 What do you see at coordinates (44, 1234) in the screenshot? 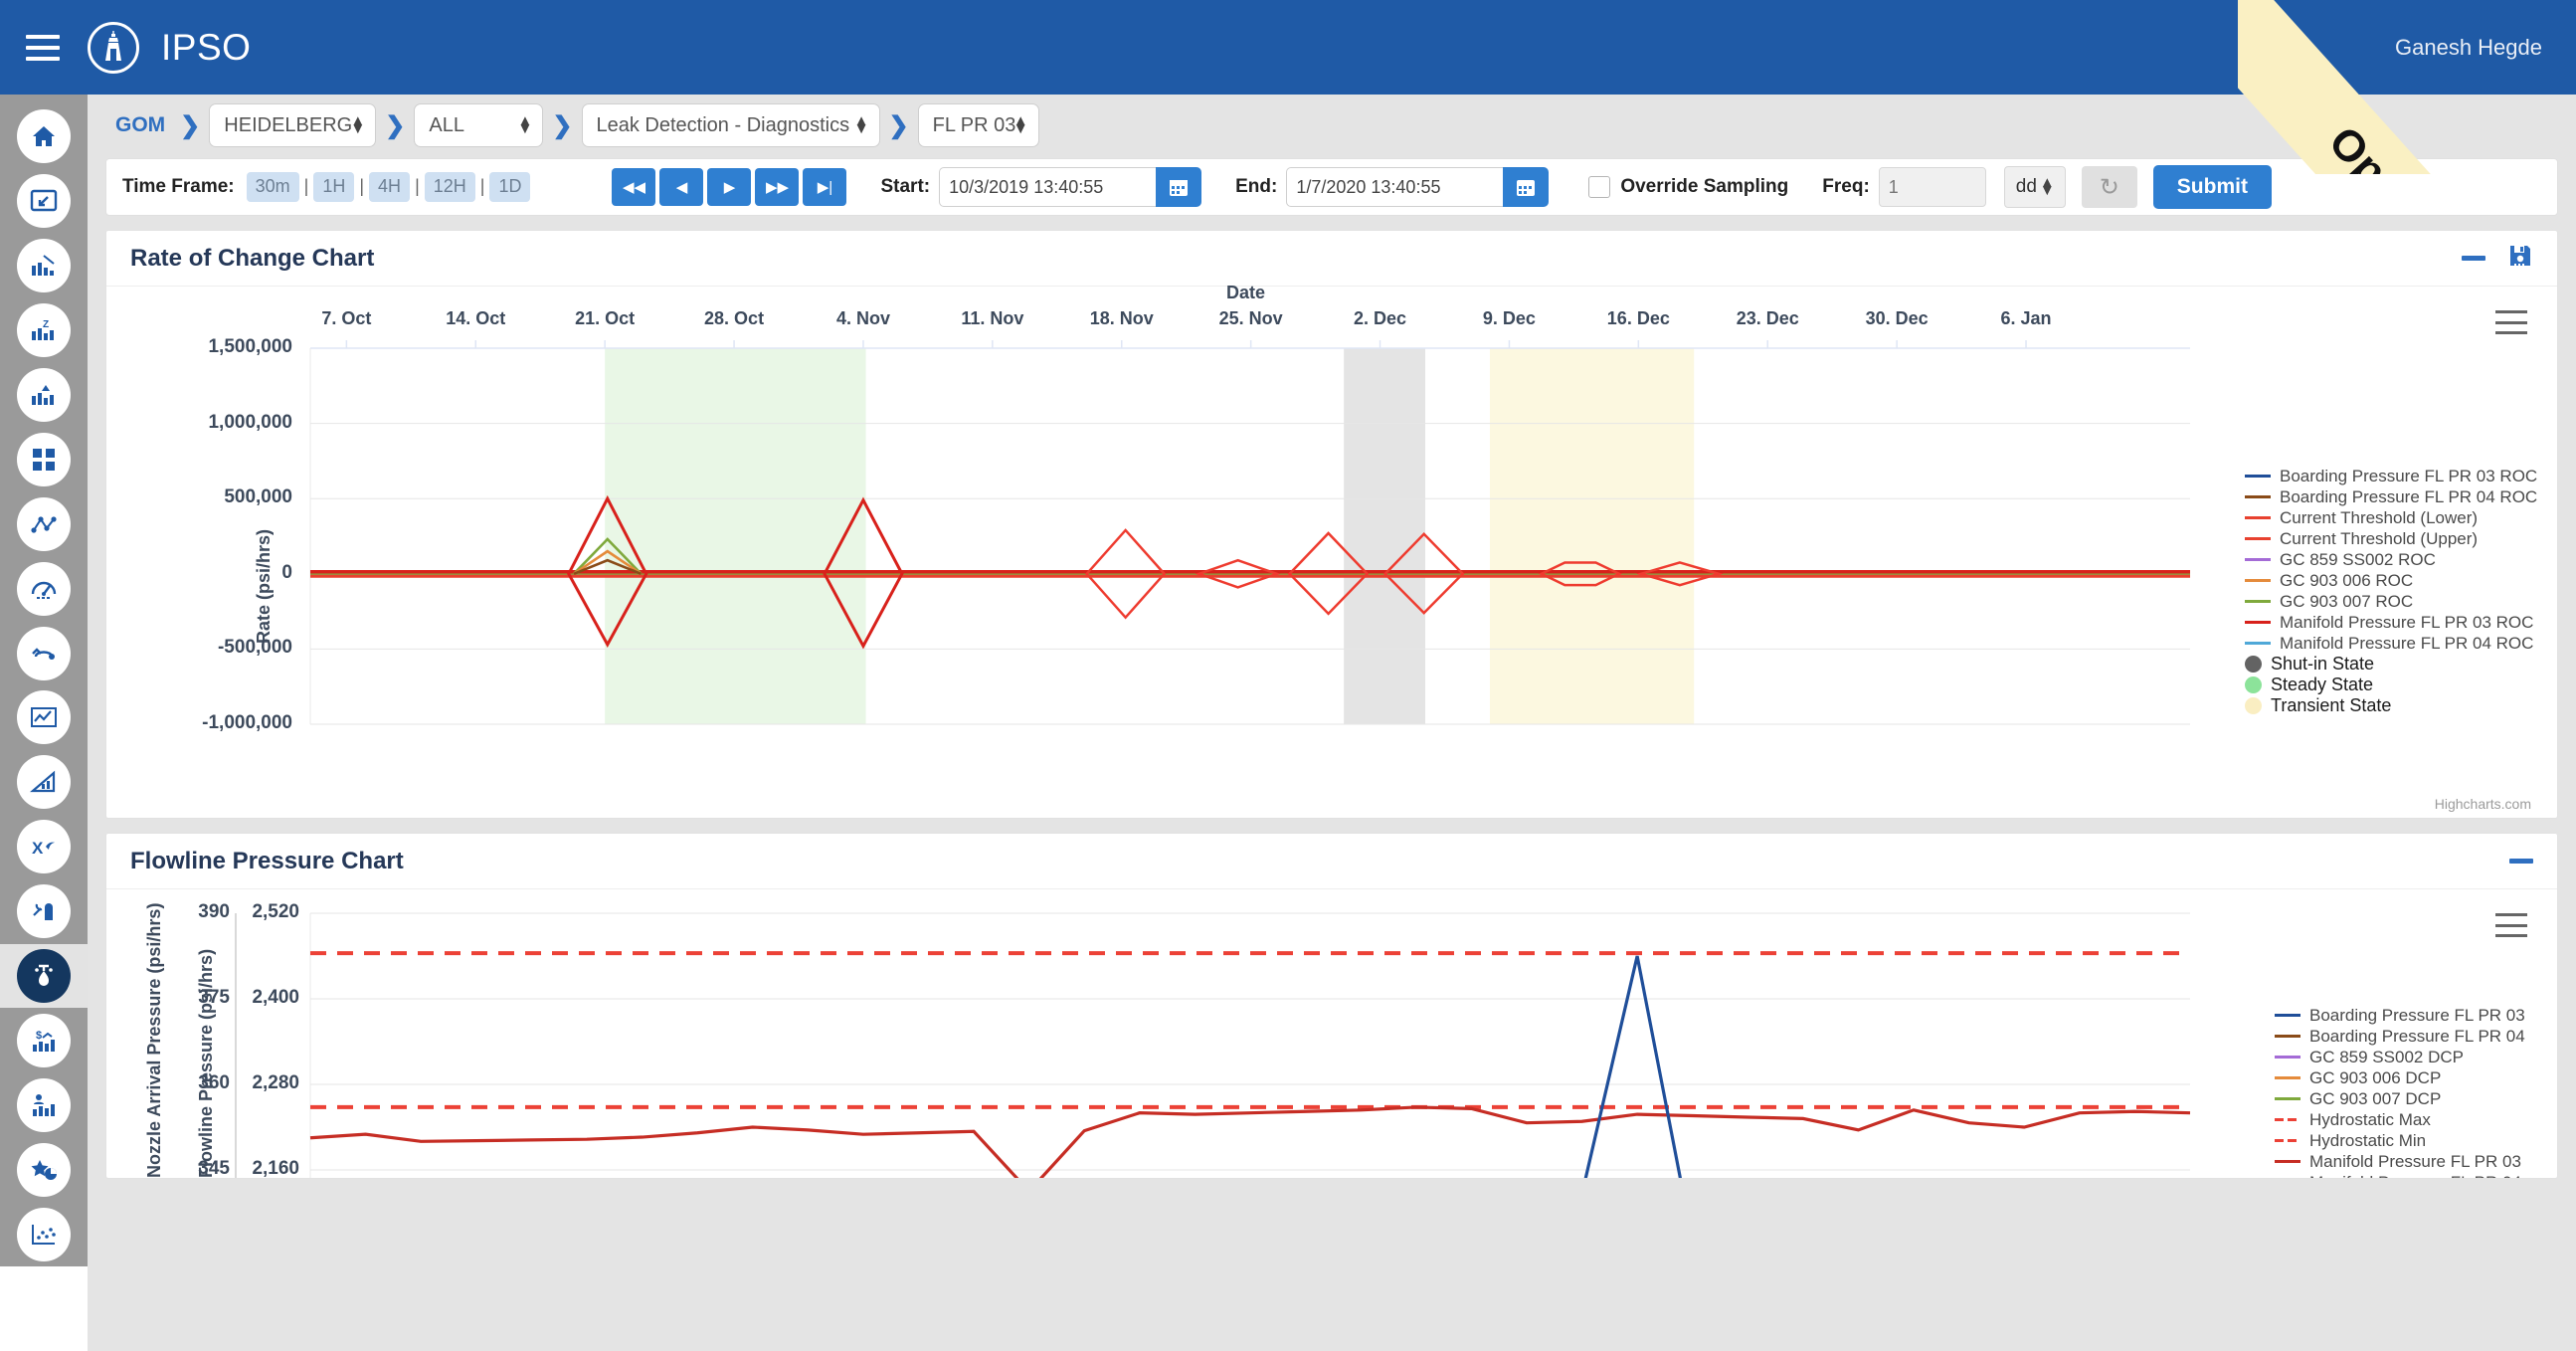
I see `sidebar-item-scatter-plot` at bounding box center [44, 1234].